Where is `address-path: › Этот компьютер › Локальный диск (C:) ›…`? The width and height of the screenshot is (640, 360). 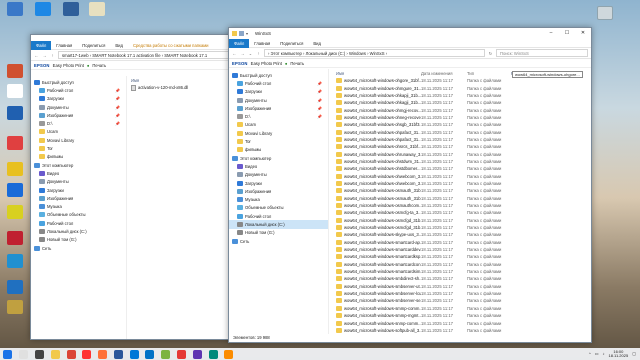 address-path: › Этот компьютер › Локальный диск (C:) ›… is located at coordinates (374, 53).